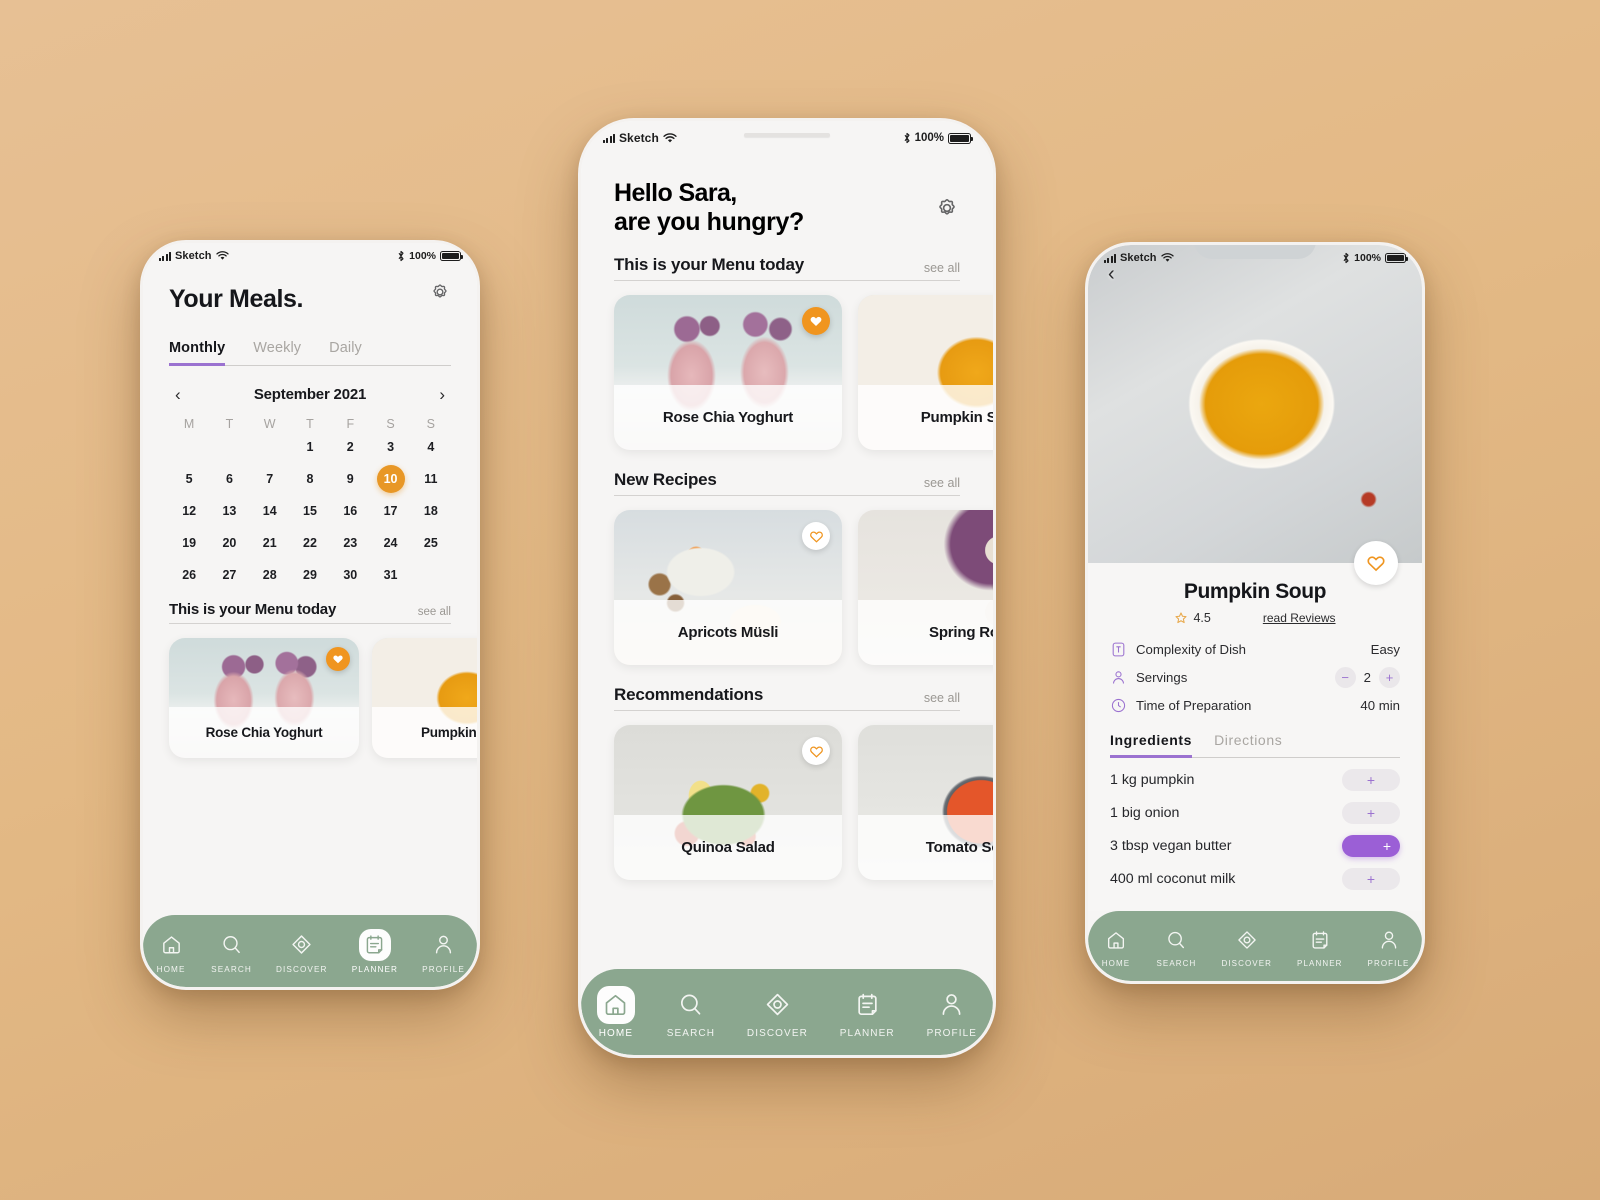  I want to click on servings-stepper: − 2 +, so click(1367, 677).